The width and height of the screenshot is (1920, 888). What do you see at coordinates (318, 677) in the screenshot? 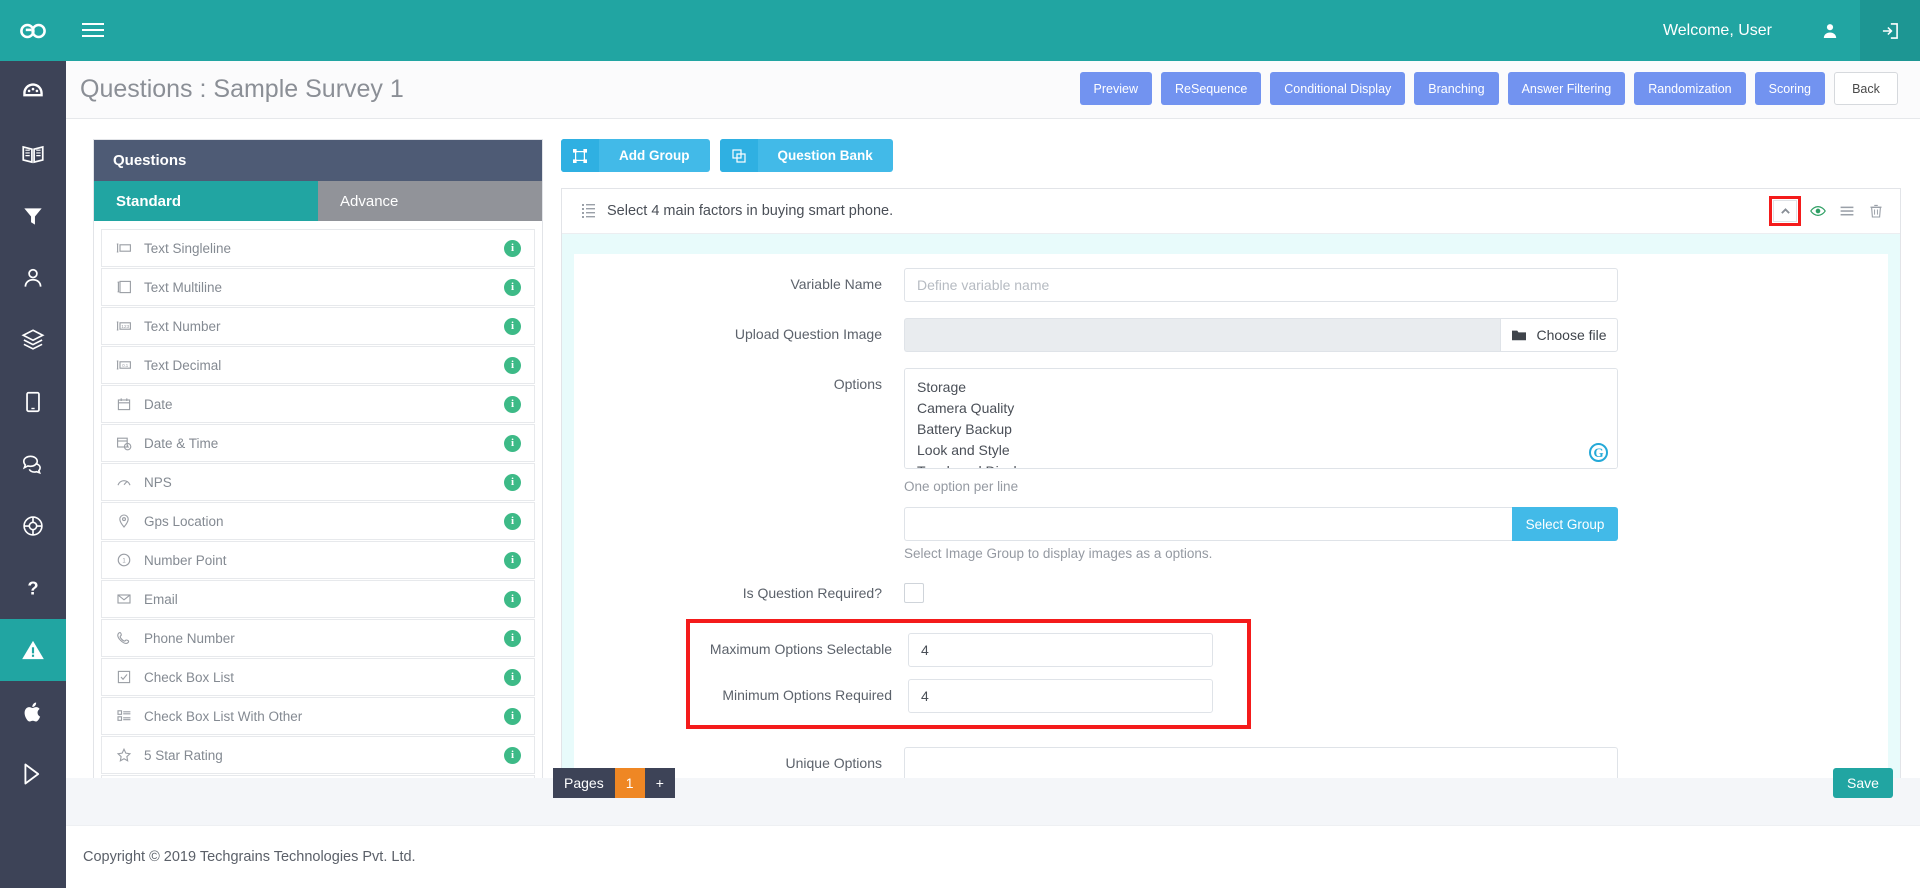
I see `qtype-check-box-list: Check Box List i` at bounding box center [318, 677].